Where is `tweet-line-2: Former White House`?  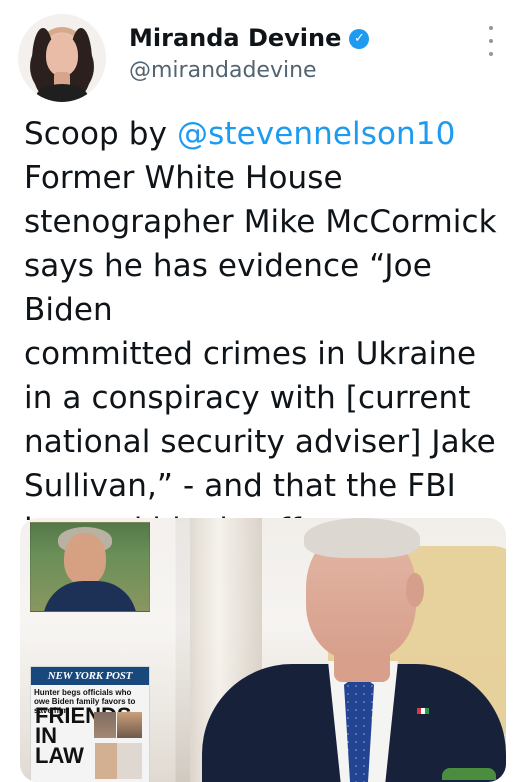
tweet-line-2: Former White House is located at coordinates (183, 178).